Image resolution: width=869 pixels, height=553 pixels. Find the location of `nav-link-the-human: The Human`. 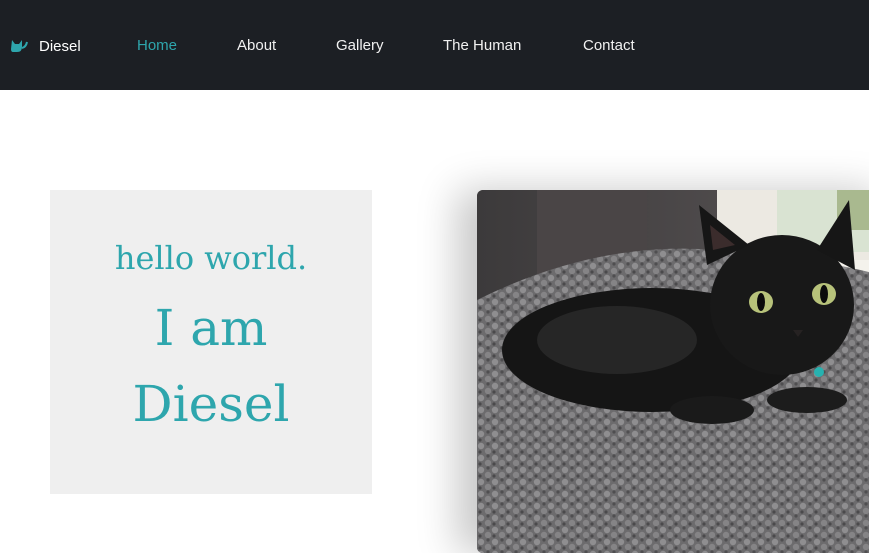

nav-link-the-human: The Human is located at coordinates (482, 46).